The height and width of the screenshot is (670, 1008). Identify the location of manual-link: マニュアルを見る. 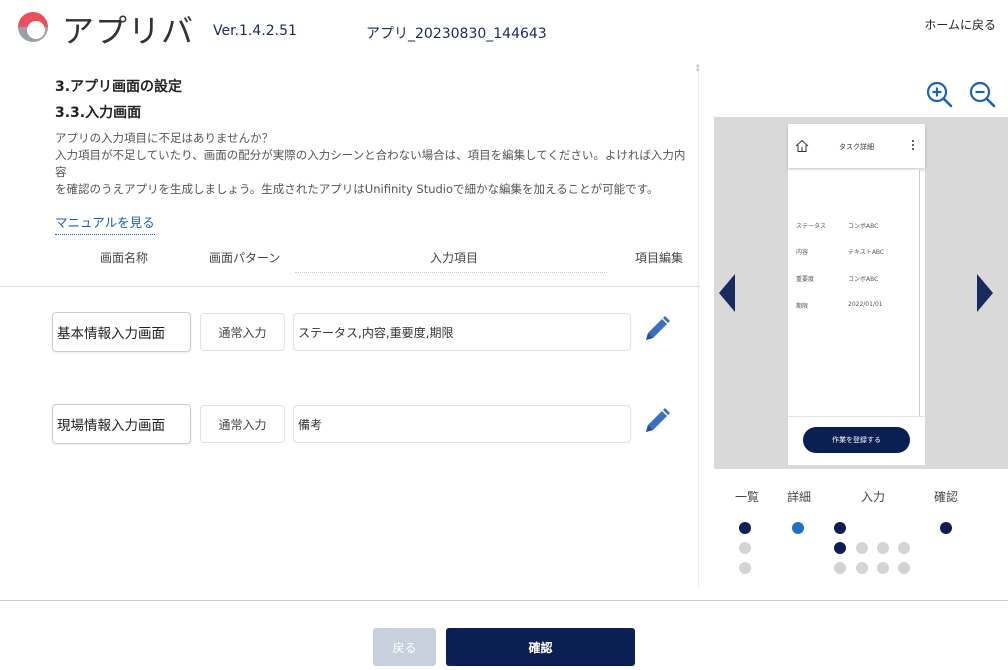
(105, 223).